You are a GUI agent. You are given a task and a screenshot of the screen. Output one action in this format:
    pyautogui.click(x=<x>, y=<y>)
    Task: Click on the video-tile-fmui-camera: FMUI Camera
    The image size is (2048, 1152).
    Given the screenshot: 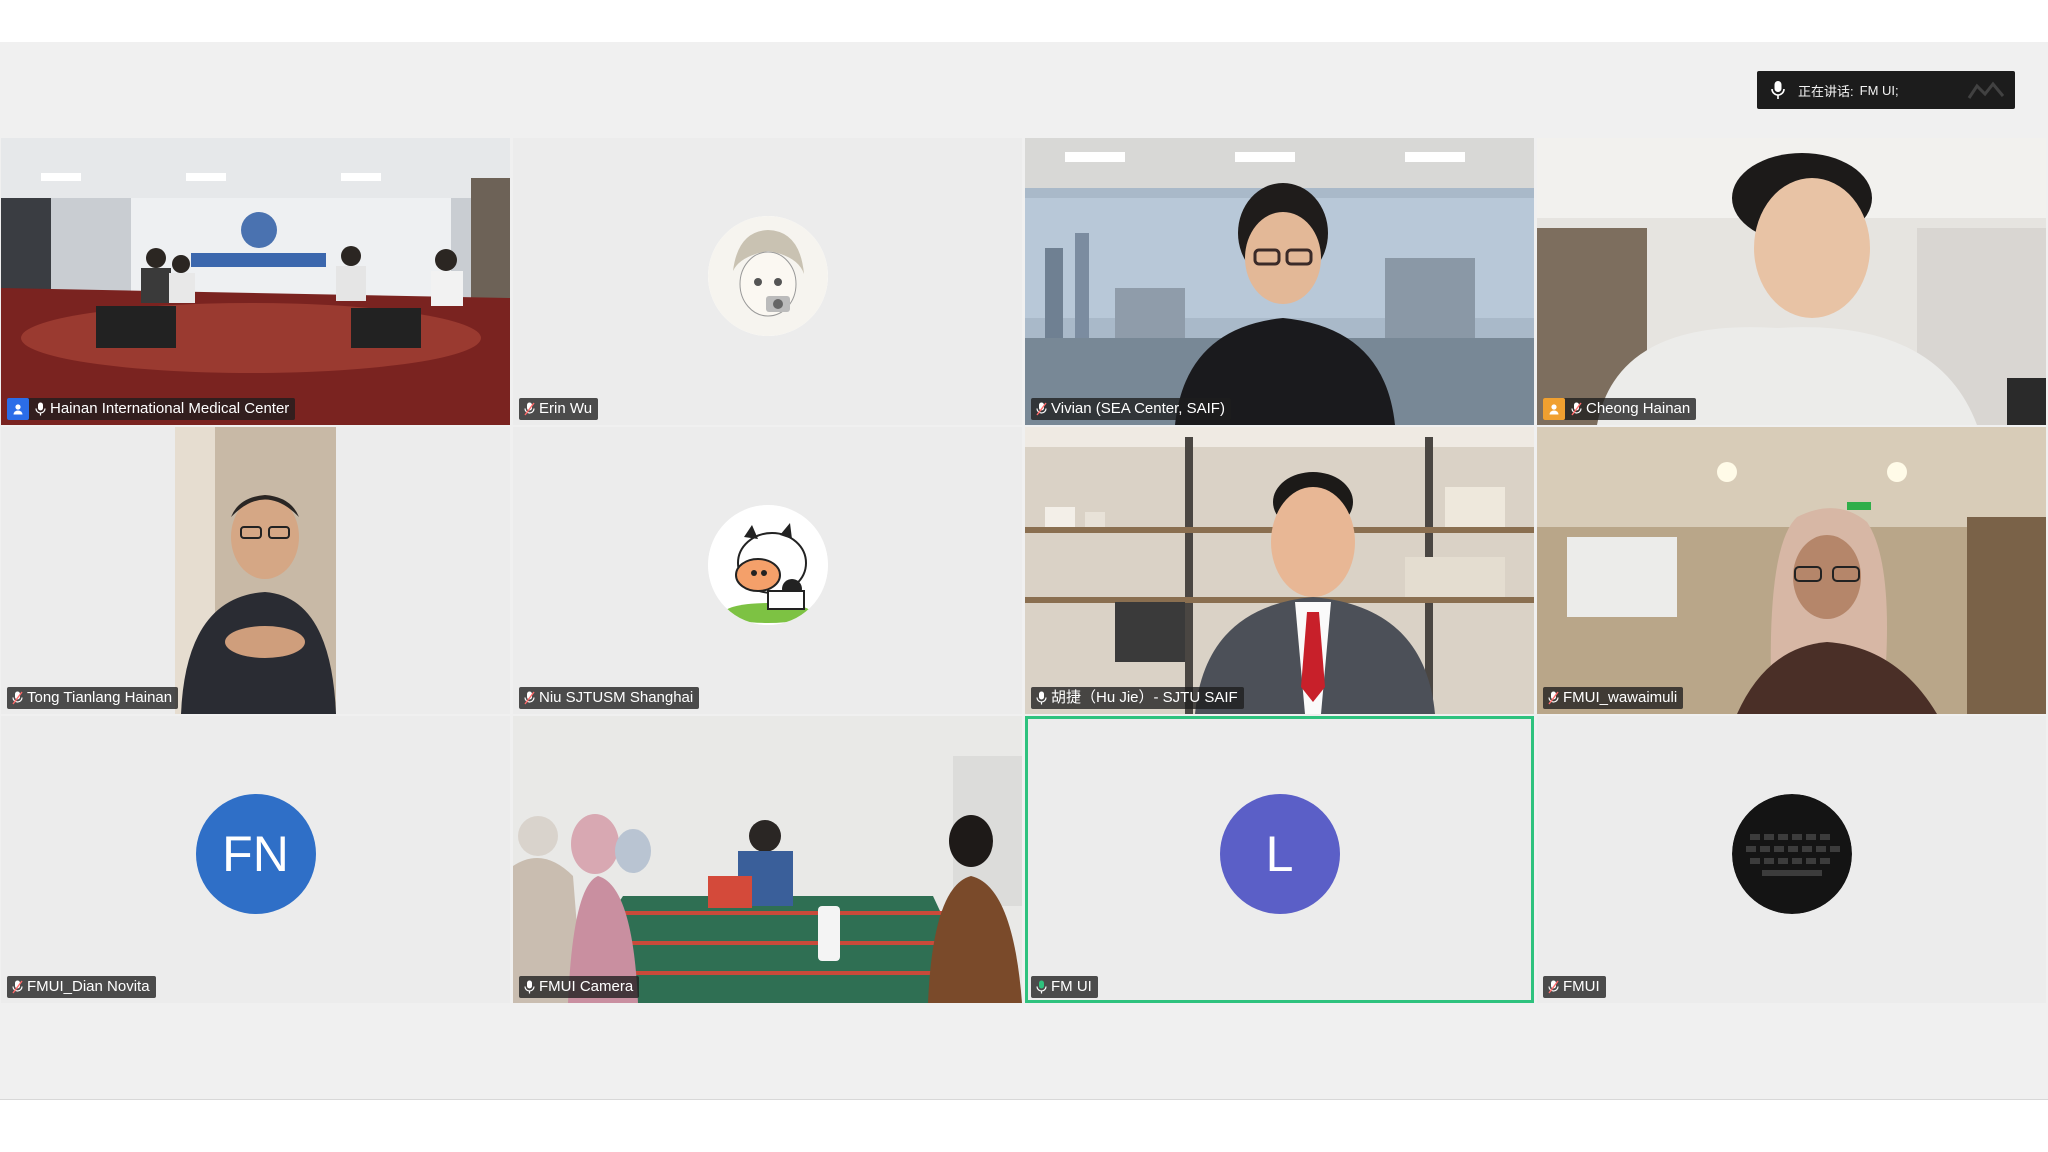 What is the action you would take?
    pyautogui.click(x=767, y=859)
    